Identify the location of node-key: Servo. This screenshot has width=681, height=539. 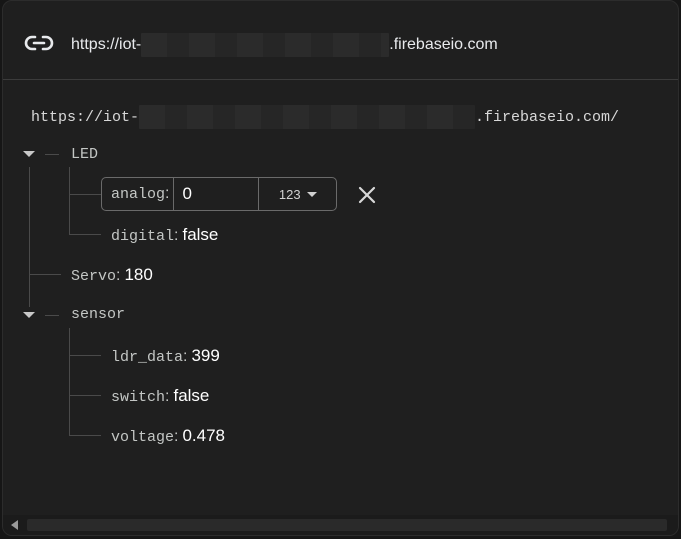
(94, 276).